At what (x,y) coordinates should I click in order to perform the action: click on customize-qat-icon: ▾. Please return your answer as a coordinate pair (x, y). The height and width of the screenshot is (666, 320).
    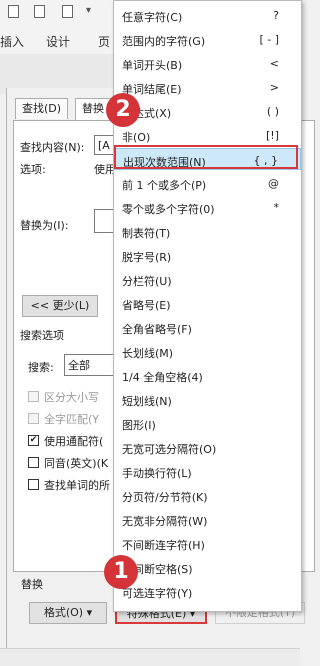
    Looking at the image, I should click on (88, 10).